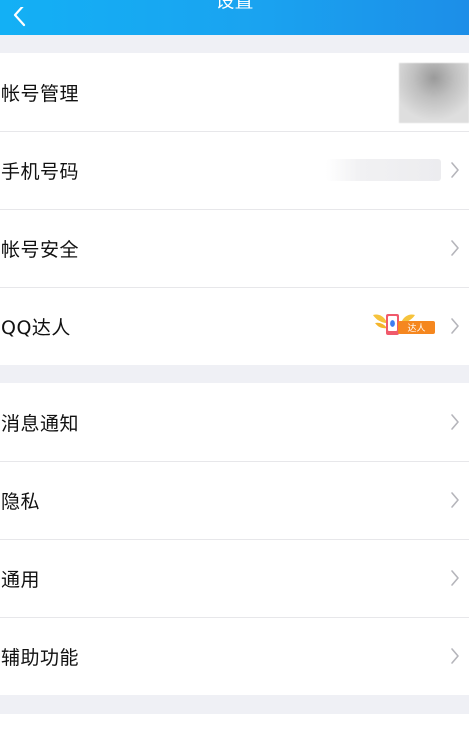  I want to click on privacy-row: 隐私, so click(234, 500).